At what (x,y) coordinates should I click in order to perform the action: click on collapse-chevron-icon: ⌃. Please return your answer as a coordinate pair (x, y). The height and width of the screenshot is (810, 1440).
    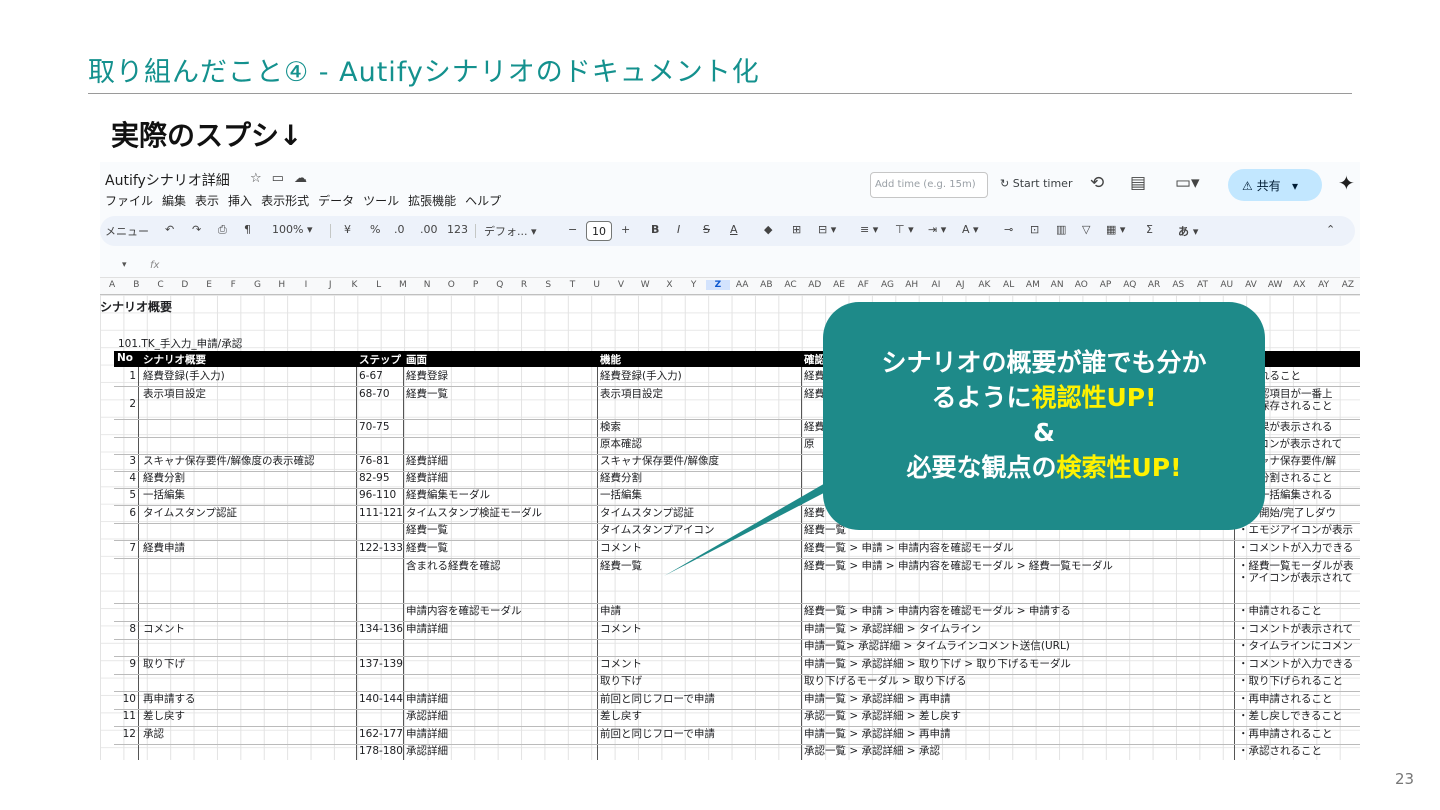
    Looking at the image, I should click on (1330, 229).